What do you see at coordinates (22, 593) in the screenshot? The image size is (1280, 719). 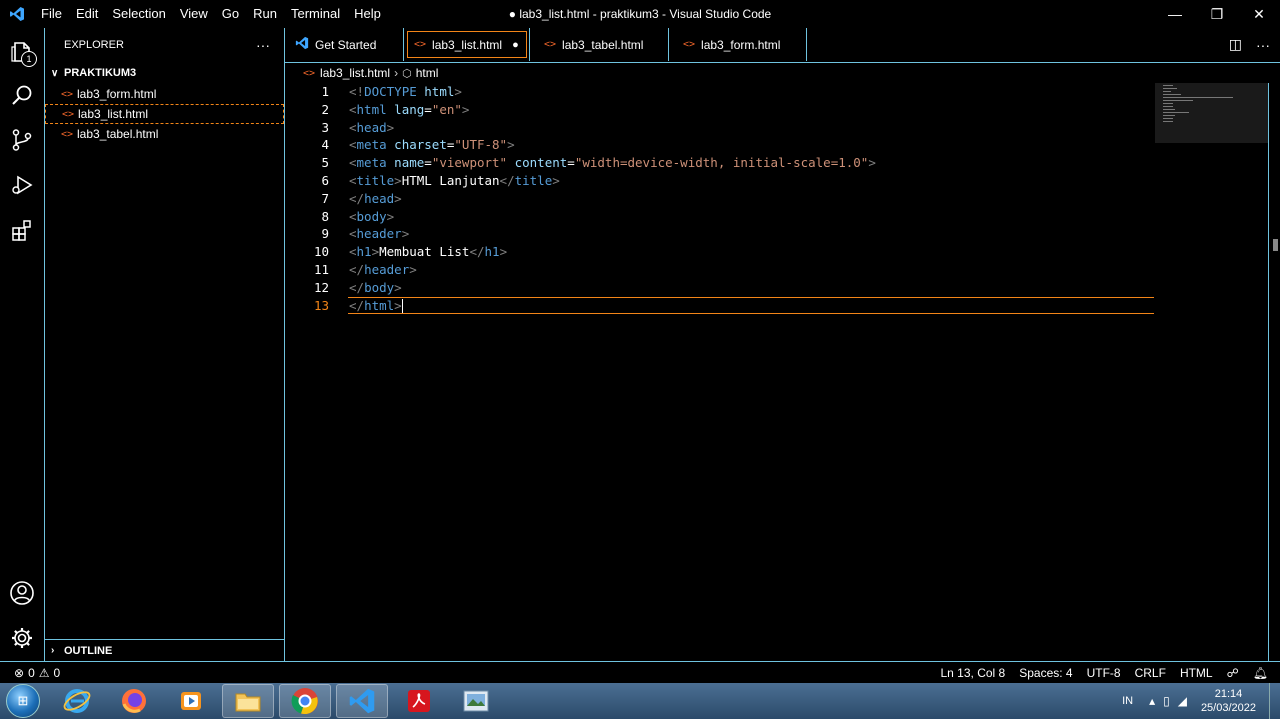 I see `account-icon` at bounding box center [22, 593].